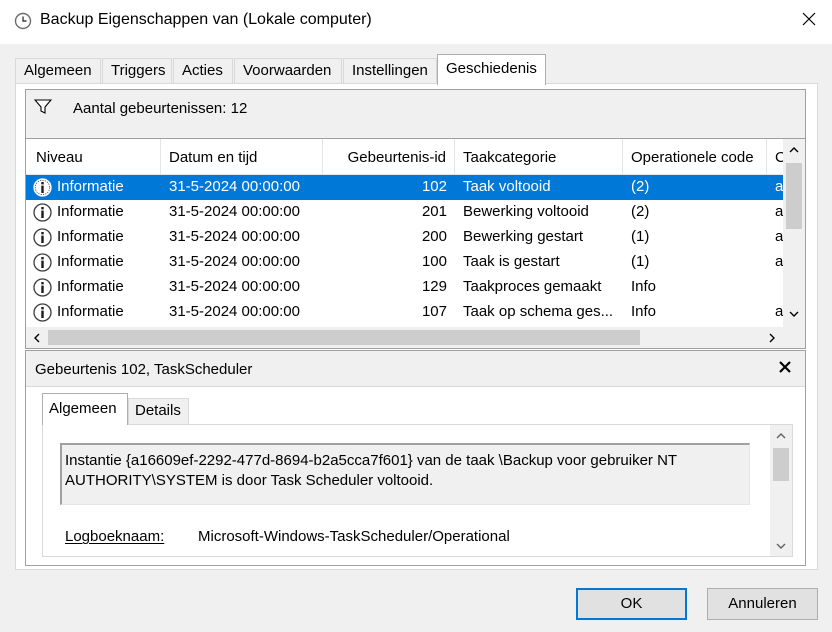  I want to click on column-header-datum: Datum en tijd, so click(242, 157).